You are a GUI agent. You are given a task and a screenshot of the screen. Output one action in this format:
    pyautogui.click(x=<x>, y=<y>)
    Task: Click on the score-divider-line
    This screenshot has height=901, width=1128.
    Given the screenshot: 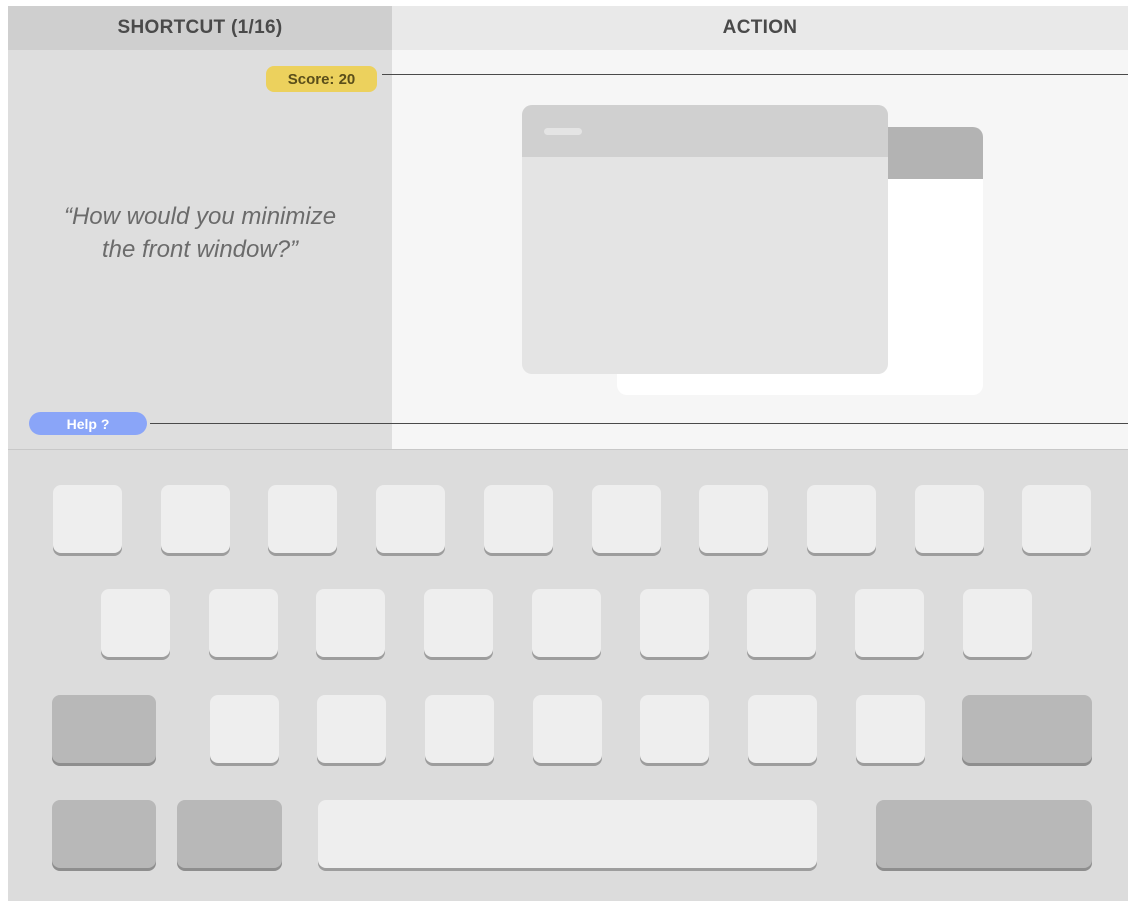 What is the action you would take?
    pyautogui.click(x=755, y=74)
    